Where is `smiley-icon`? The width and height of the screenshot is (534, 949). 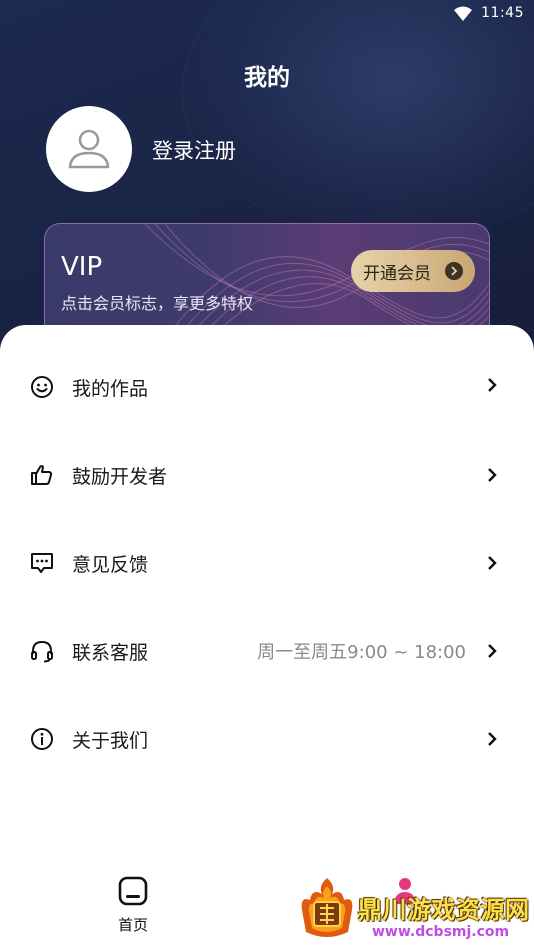 smiley-icon is located at coordinates (42, 387).